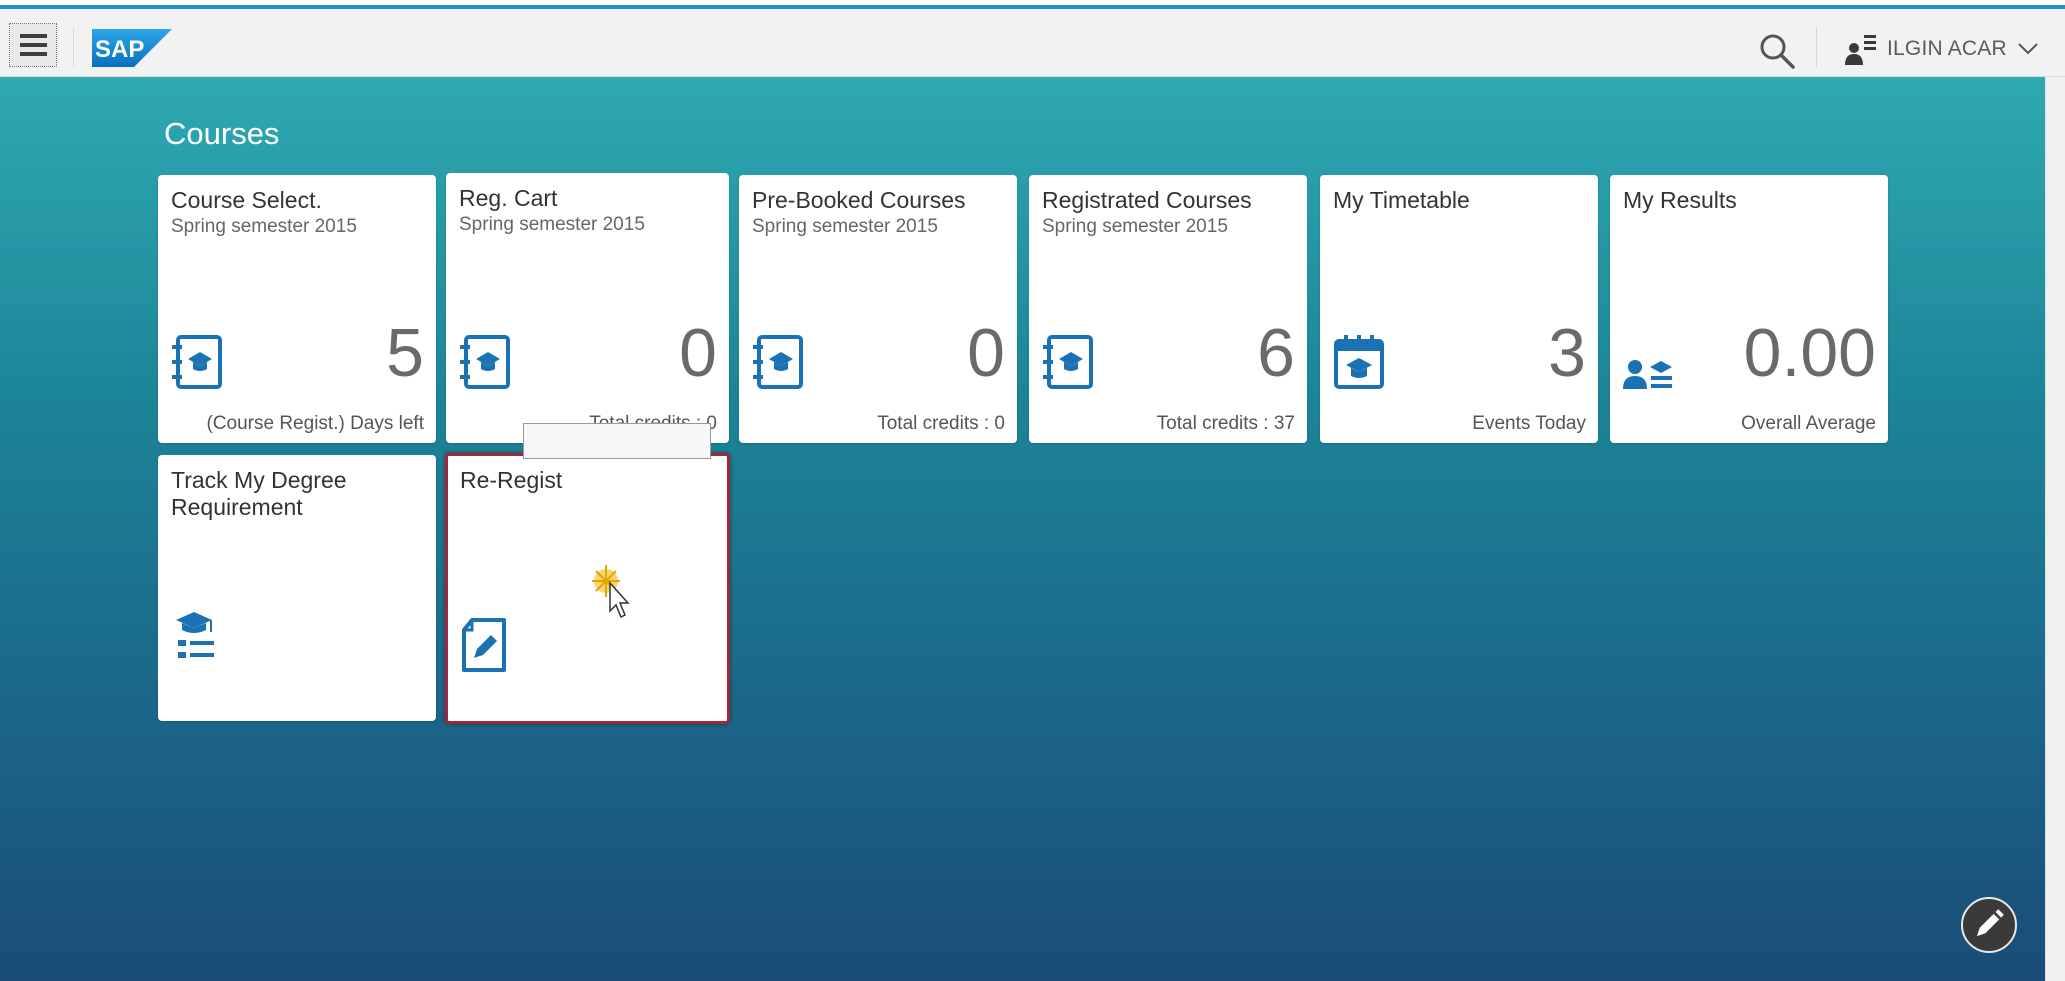 This screenshot has height=981, width=2065. Describe the element at coordinates (1276, 353) in the screenshot. I see `tile-number: 6` at that location.